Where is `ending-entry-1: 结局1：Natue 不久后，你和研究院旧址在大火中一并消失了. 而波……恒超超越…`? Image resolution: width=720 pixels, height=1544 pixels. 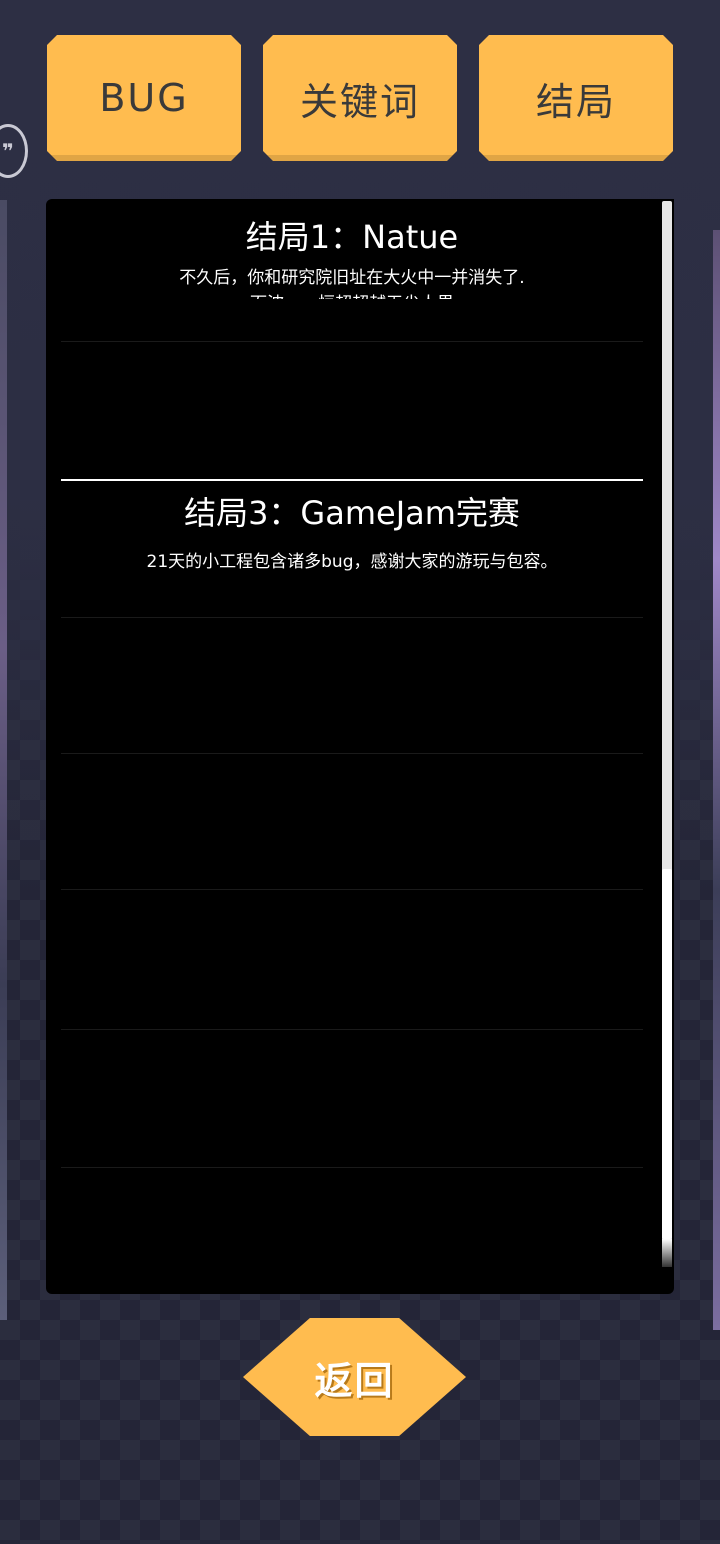
ending-entry-1: 结局1：Natue 不久后，你和研究院旧址在大火中一并消失了. 而波……恒超超越… is located at coordinates (352, 258).